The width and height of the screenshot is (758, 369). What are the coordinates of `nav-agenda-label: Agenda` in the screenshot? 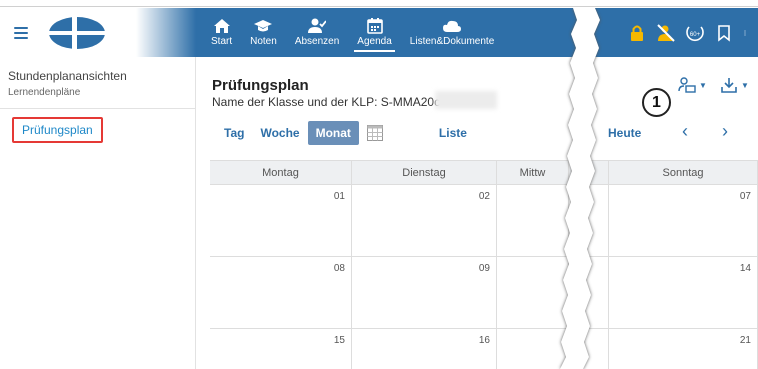 It's located at (374, 41).